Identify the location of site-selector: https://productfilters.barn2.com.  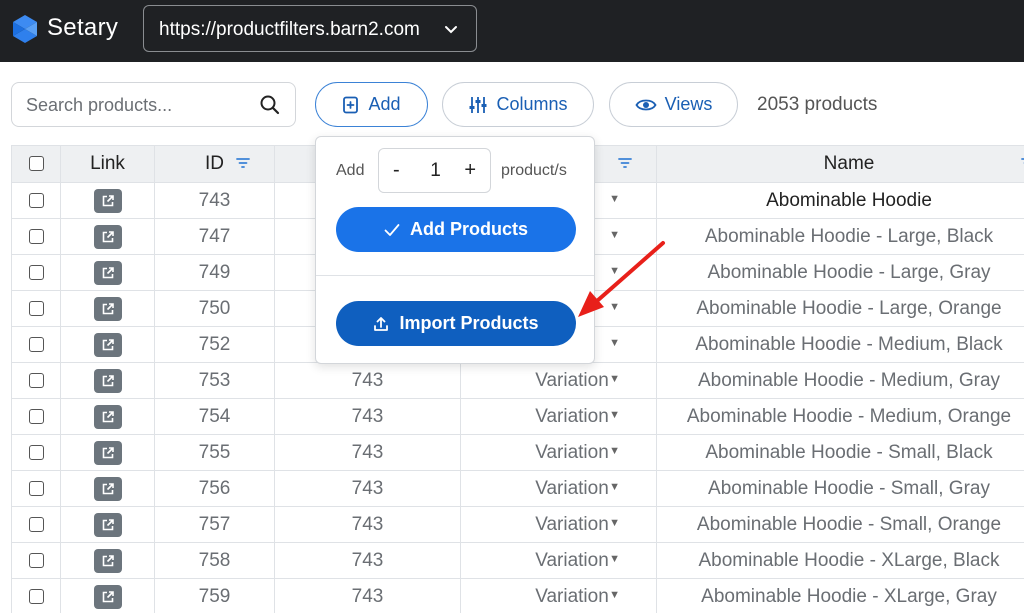
(310, 28).